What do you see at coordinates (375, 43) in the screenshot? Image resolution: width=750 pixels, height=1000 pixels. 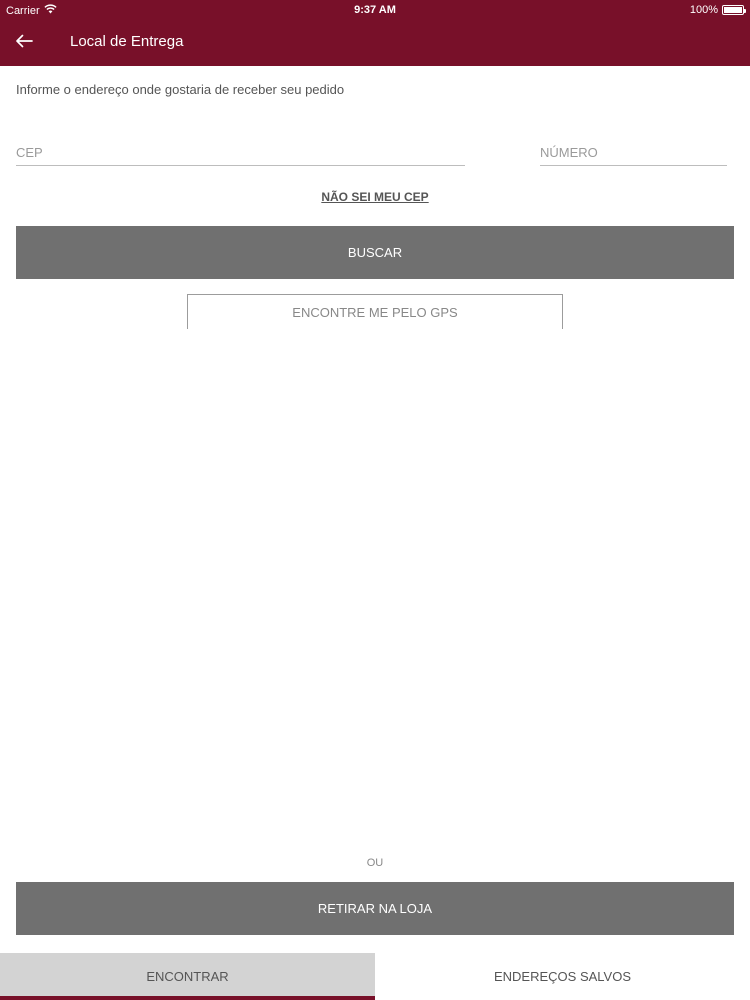 I see `navigation-bar: Local de Entrega` at bounding box center [375, 43].